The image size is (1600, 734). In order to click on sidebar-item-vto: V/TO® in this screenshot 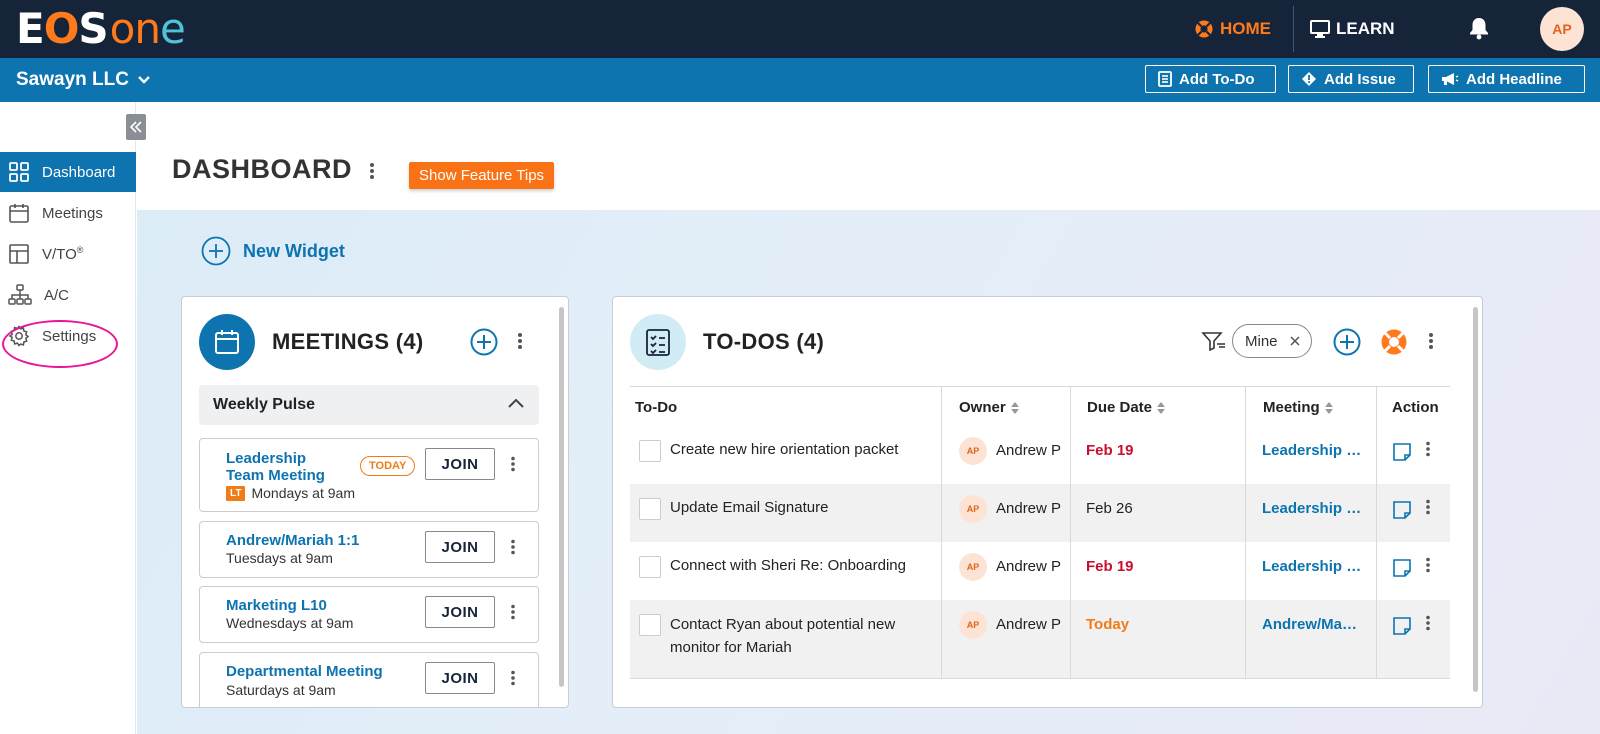, I will do `click(68, 254)`.